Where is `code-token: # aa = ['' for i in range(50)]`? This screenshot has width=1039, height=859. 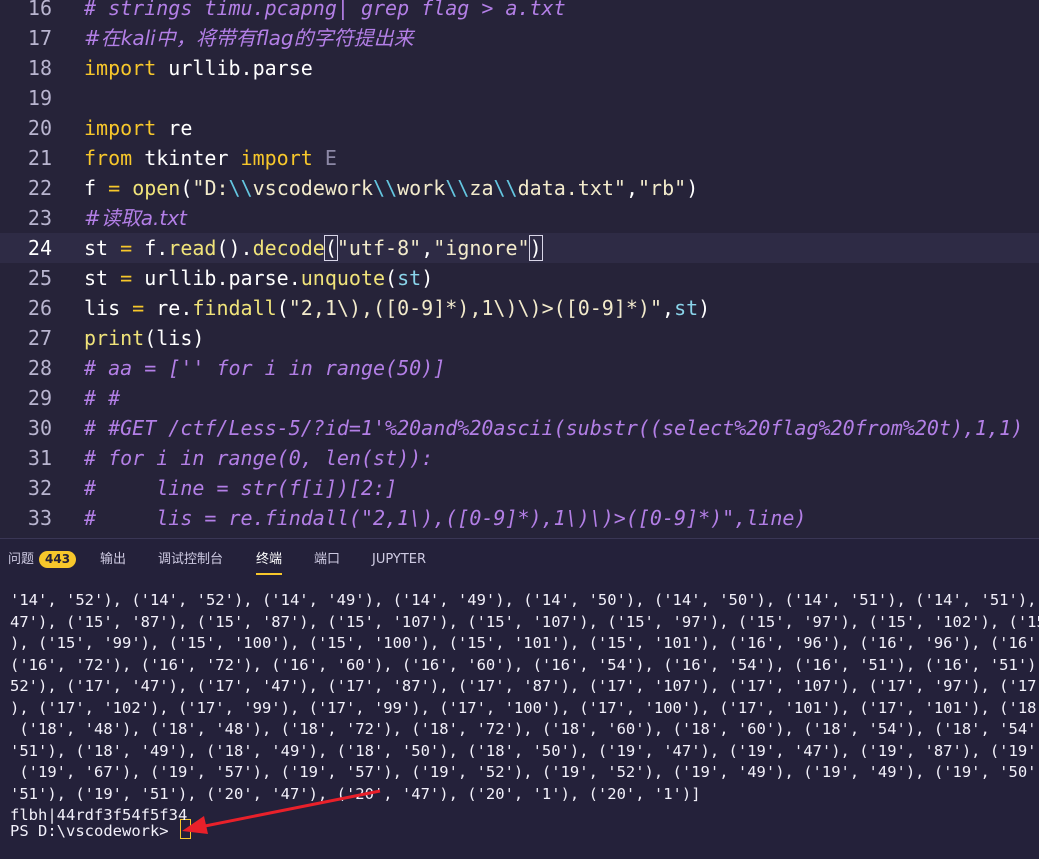
code-token: # aa = ['' for i in range(50)] is located at coordinates (265, 368).